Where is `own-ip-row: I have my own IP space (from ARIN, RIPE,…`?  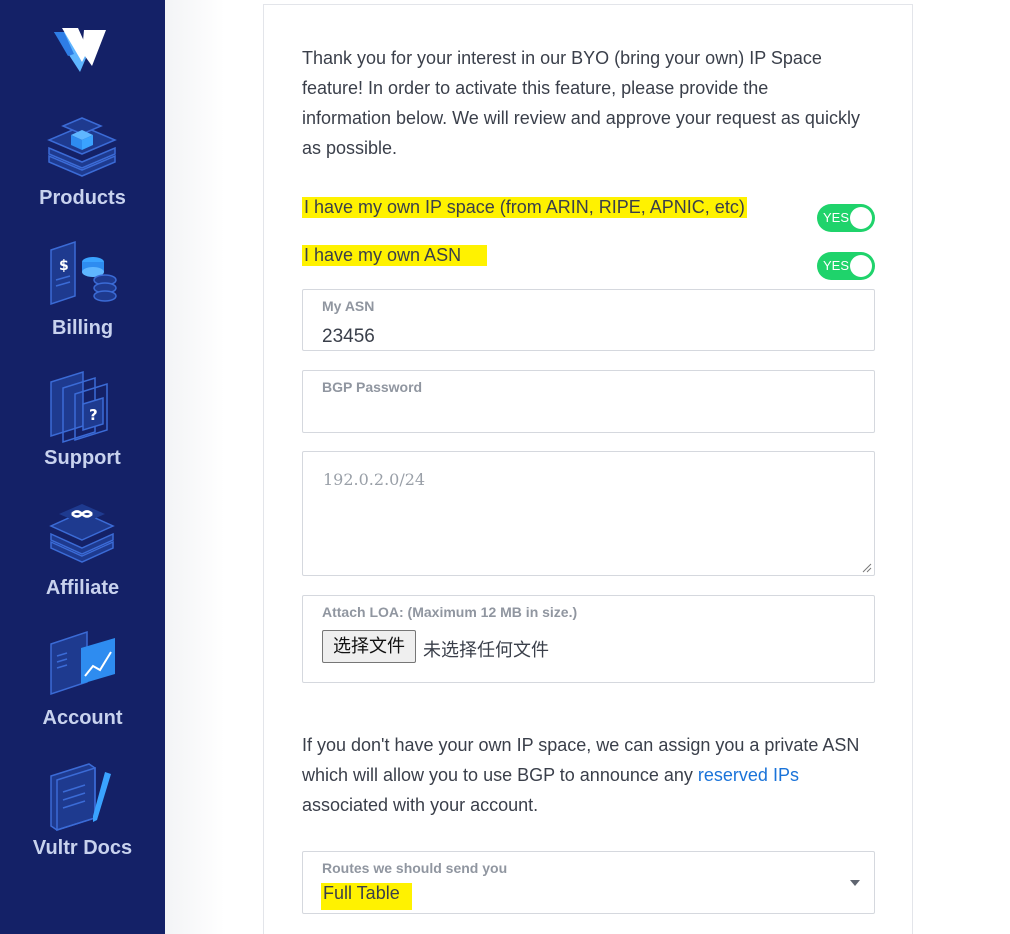
own-ip-row: I have my own IP space (from ARIN, RIPE,… is located at coordinates (589, 215).